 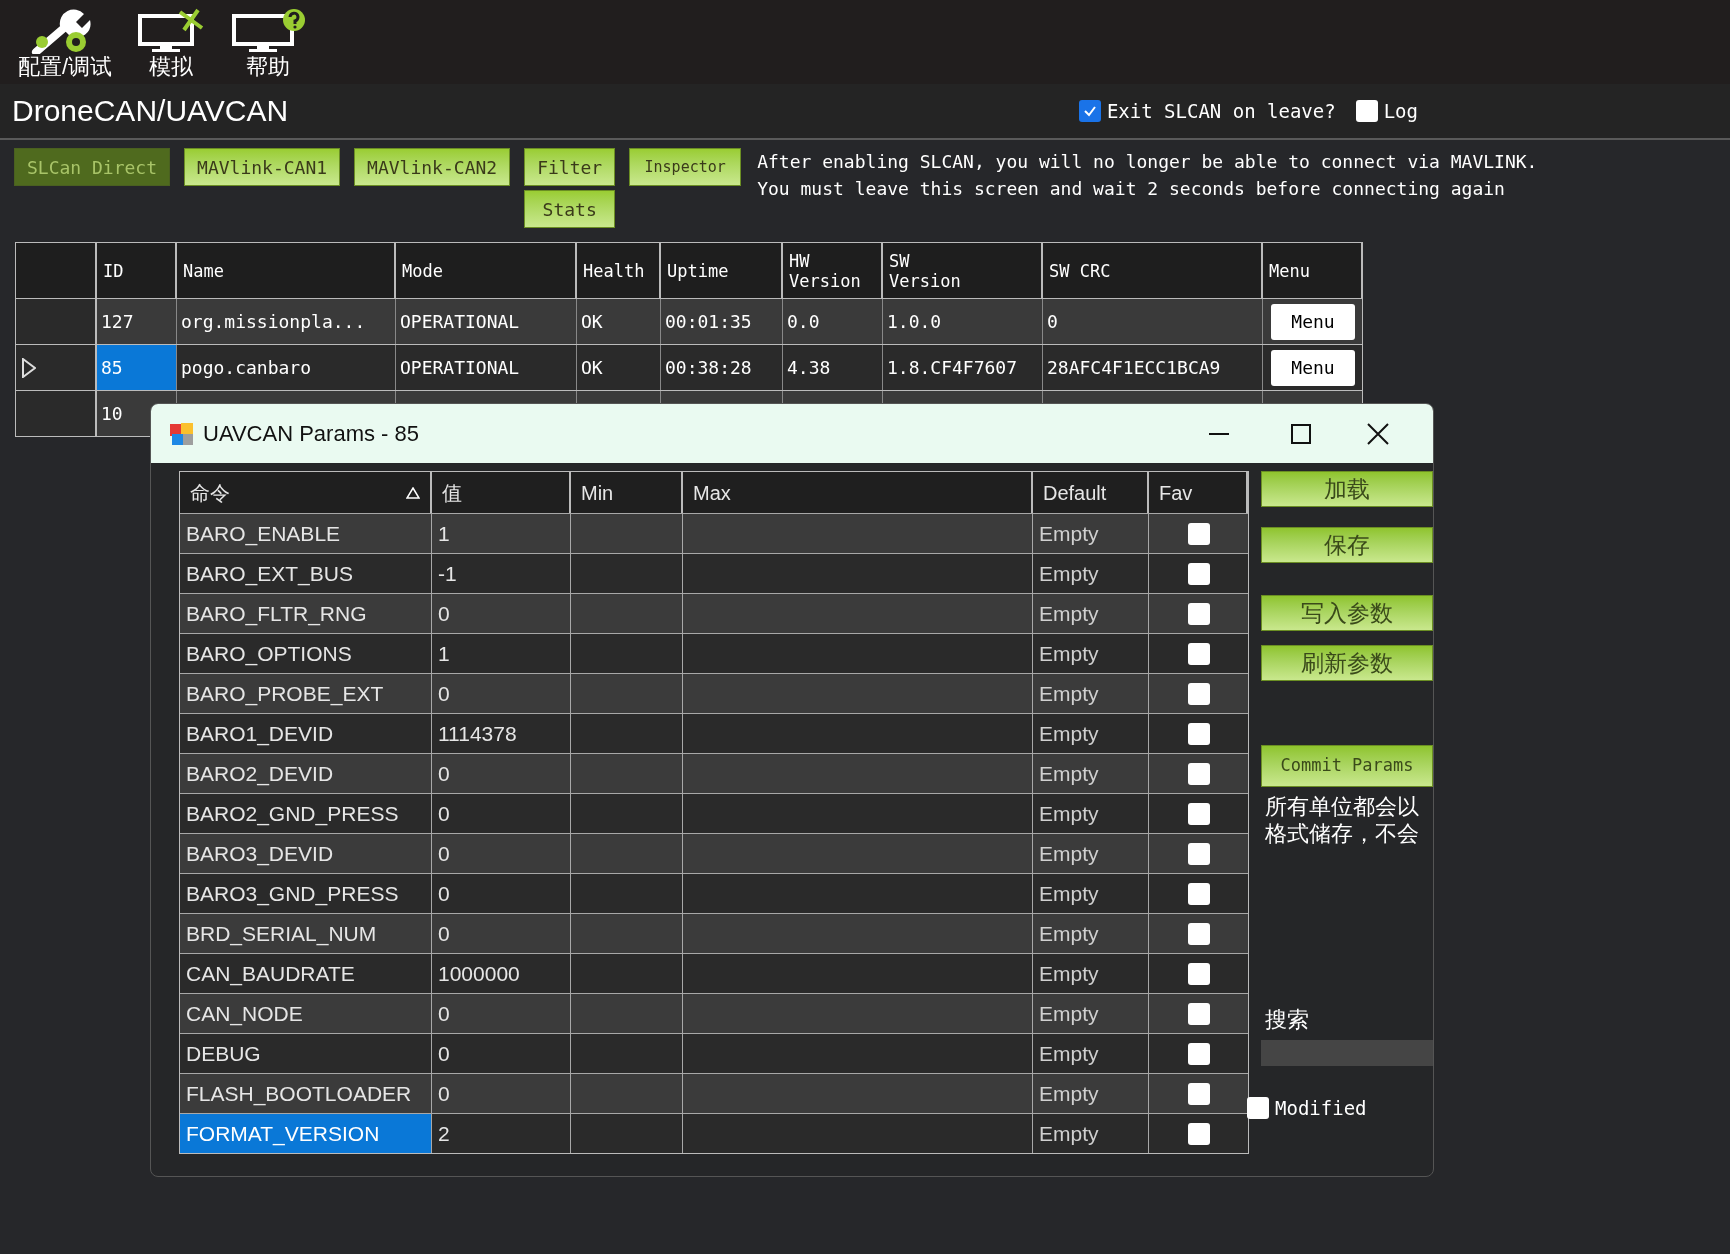 I want to click on toolbar-button-label: 帮助, so click(x=268, y=67).